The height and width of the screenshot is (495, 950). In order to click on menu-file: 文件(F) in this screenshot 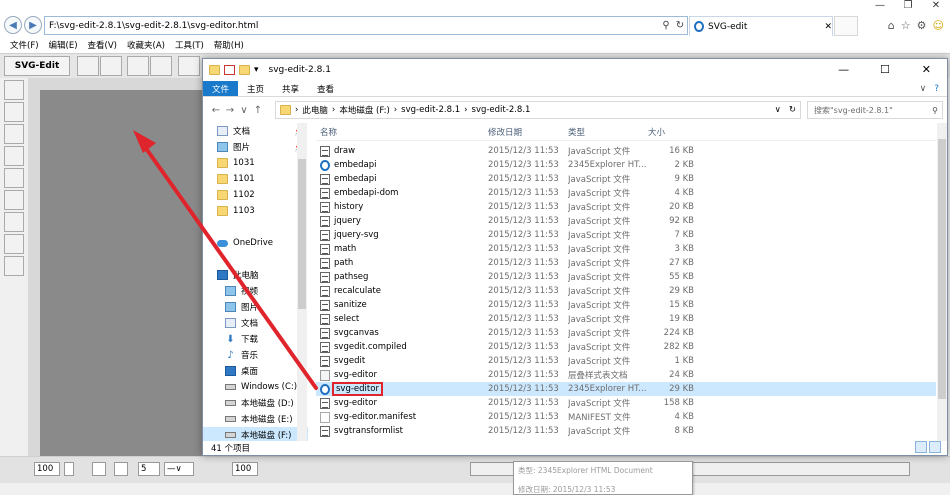, I will do `click(24, 45)`.